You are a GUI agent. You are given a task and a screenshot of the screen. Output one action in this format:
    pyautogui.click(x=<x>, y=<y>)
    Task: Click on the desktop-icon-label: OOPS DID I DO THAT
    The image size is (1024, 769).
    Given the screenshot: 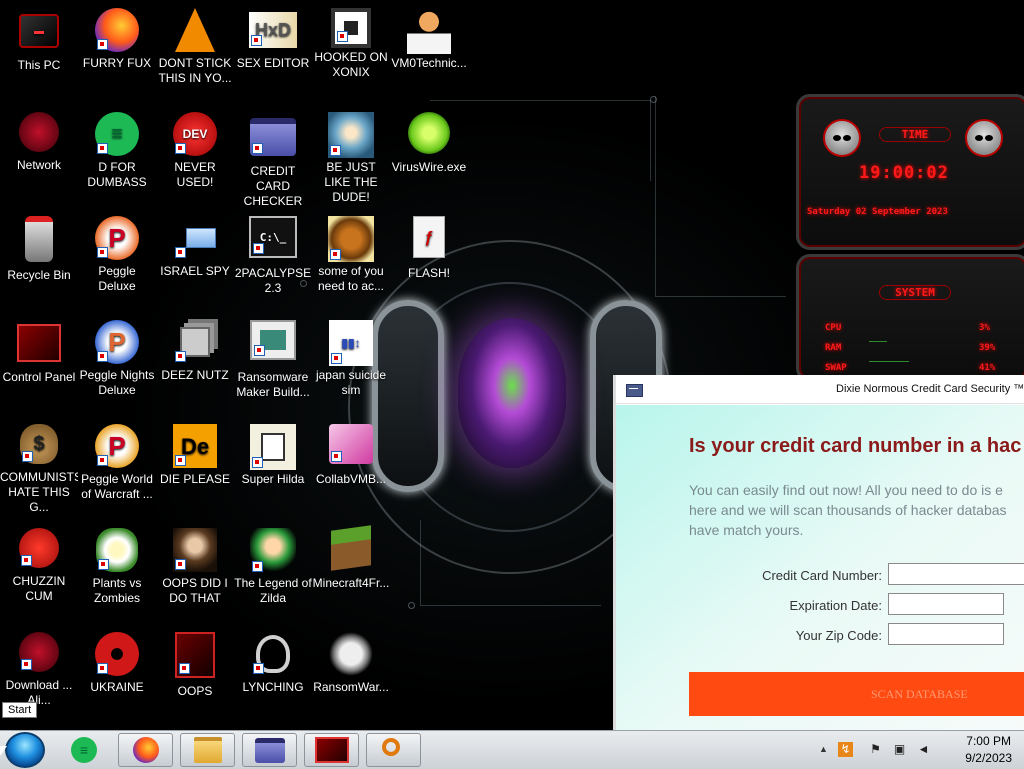 What is the action you would take?
    pyautogui.click(x=195, y=590)
    